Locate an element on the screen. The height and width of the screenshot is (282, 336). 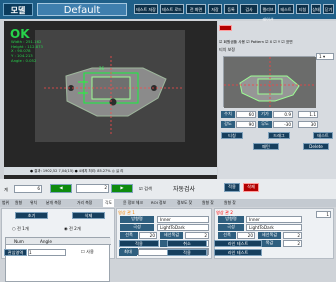
cancel-line-button: 취소 is located at coordinates (187, 243).